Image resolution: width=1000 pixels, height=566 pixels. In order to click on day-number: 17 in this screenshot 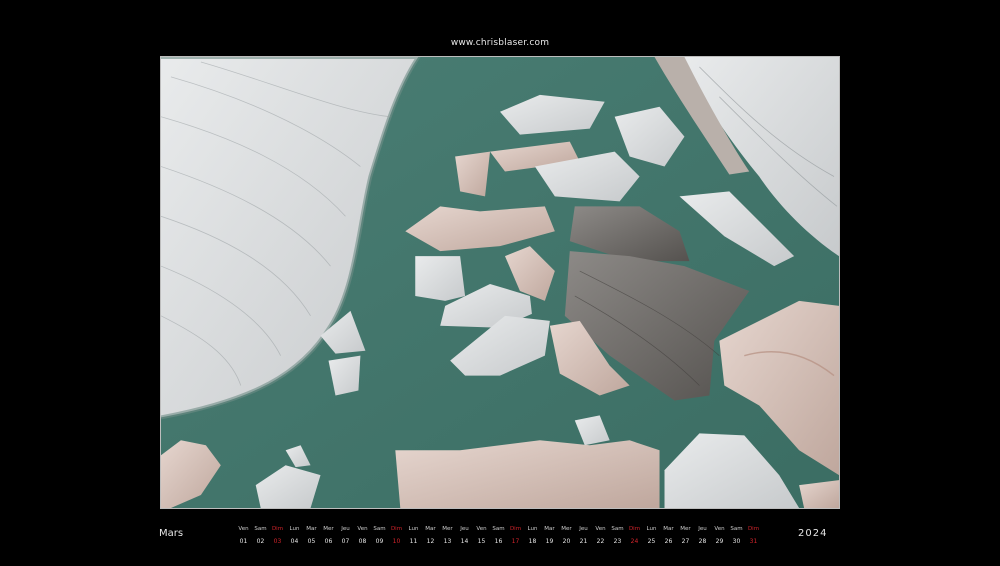, I will do `click(515, 541)`.